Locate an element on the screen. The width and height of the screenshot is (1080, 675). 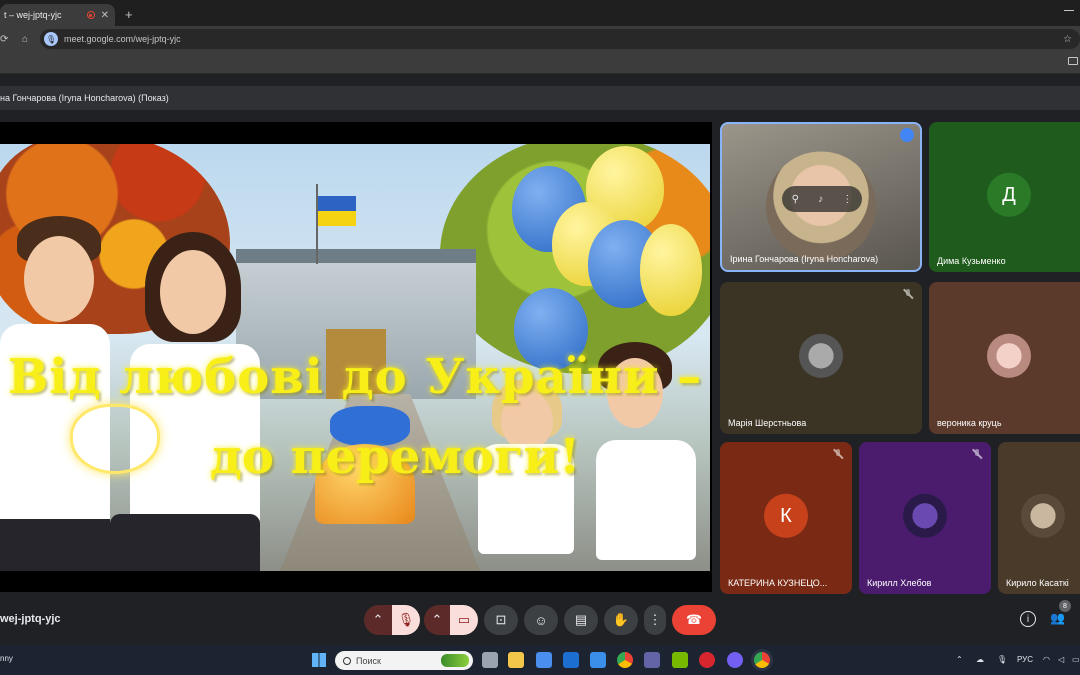
browser-tab: t – wej-jptq-yjc ✕ is located at coordinates (57, 15).